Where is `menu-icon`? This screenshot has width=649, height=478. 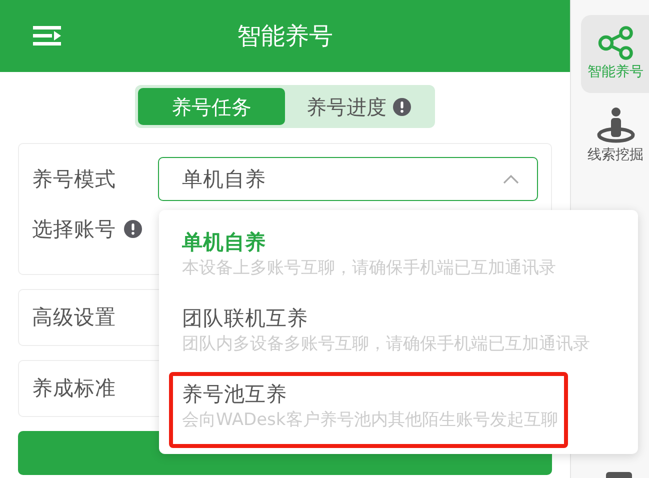
menu-icon is located at coordinates (47, 36).